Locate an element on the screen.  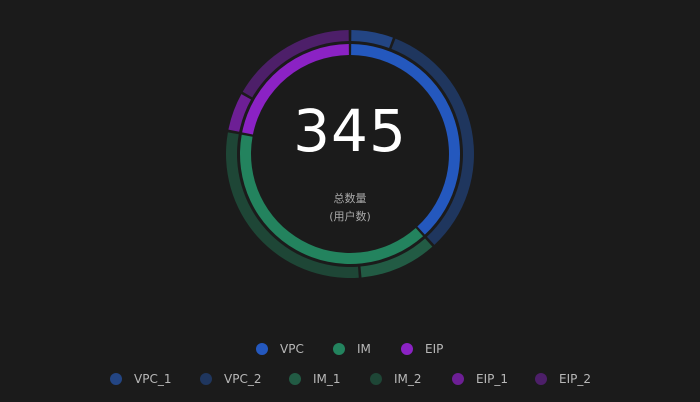
legend-label-eip: EIP is located at coordinates (434, 349).